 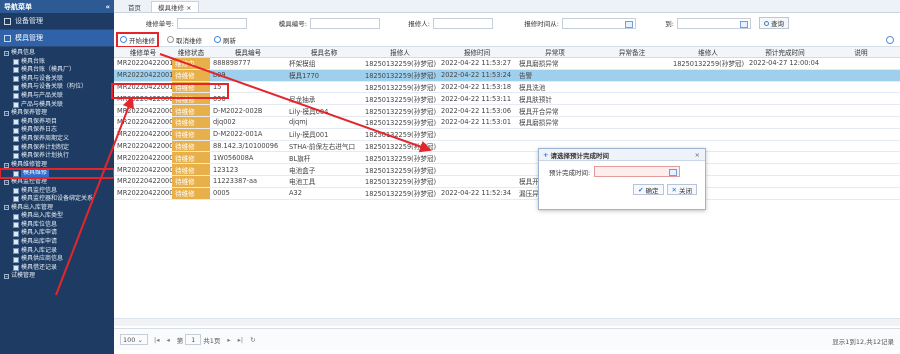 What do you see at coordinates (57, 70) in the screenshot?
I see `sidebar-tree-item: 模具台账（模具厂）` at bounding box center [57, 70].